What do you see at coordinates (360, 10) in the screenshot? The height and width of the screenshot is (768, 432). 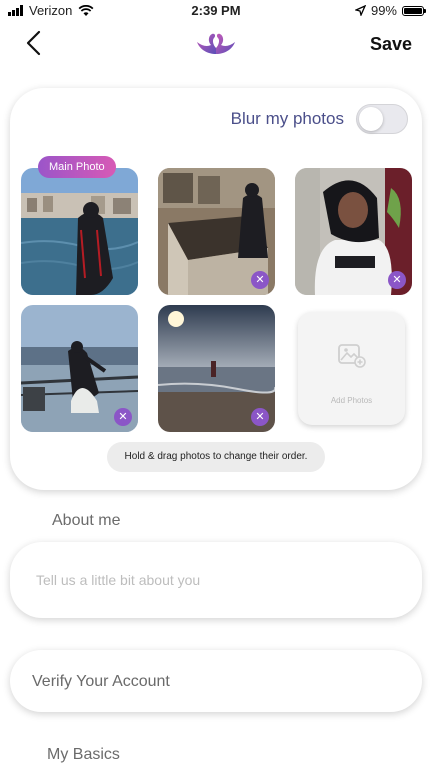 I see `location-arrow-icon` at bounding box center [360, 10].